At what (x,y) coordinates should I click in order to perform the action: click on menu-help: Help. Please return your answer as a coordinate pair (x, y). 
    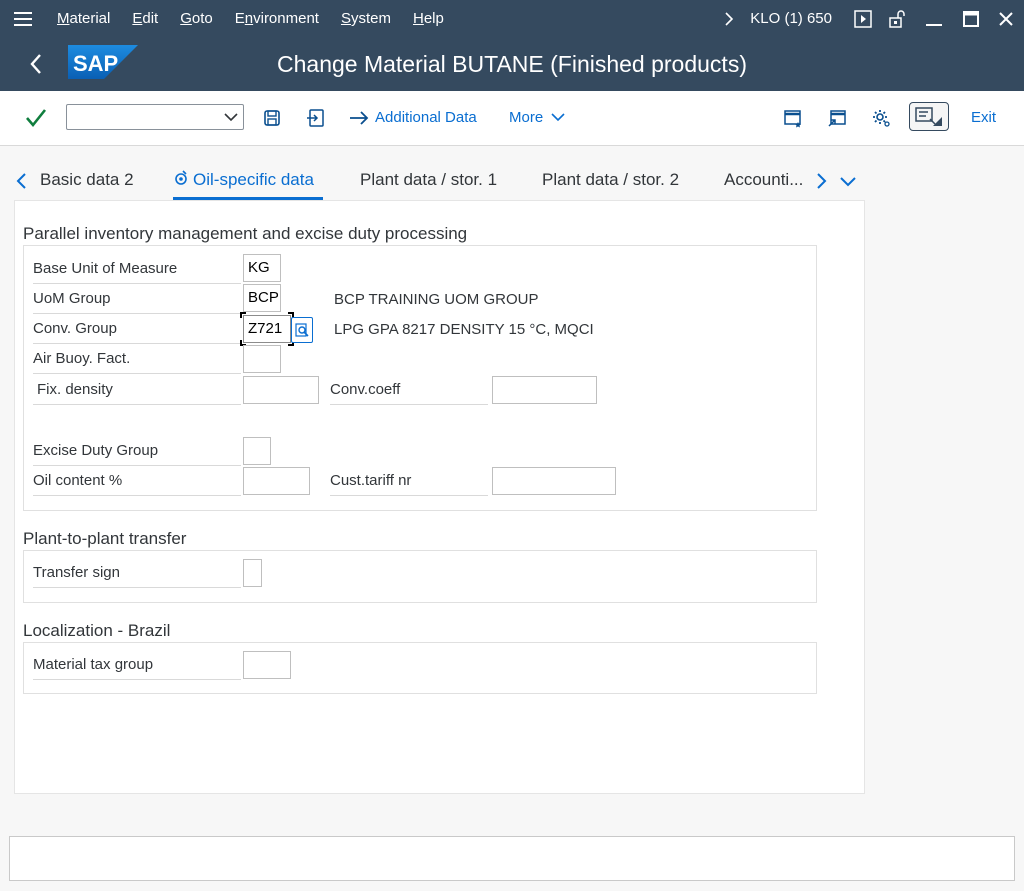
    Looking at the image, I should click on (428, 18).